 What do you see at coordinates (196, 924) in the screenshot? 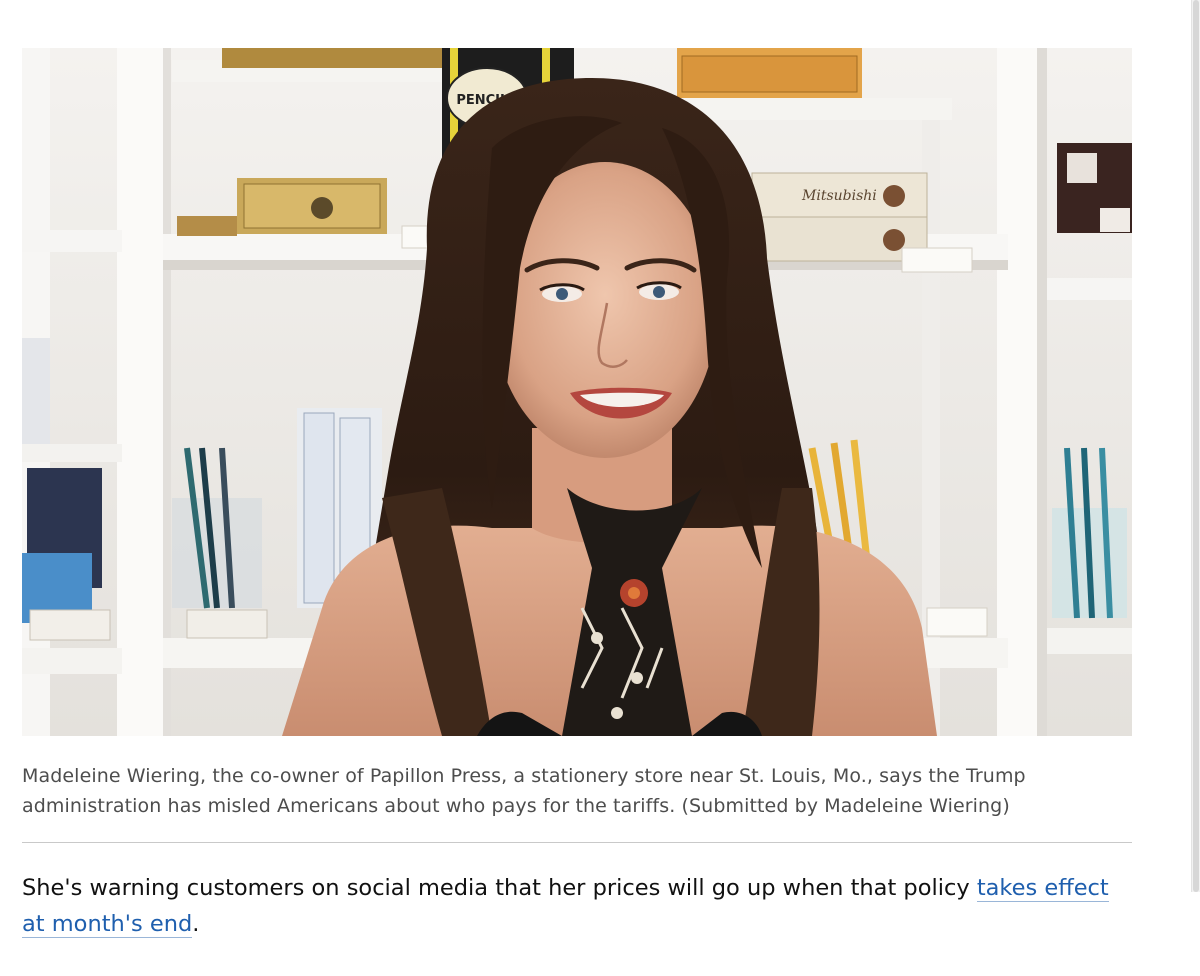
I see `paragraph-end: .` at bounding box center [196, 924].